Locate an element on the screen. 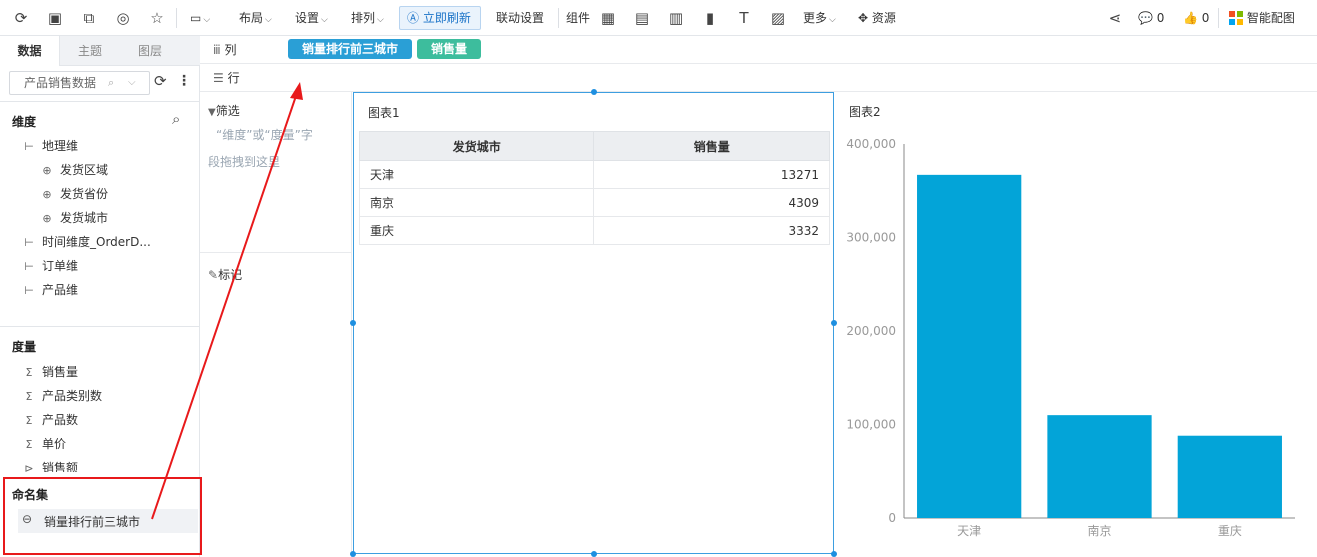 The height and width of the screenshot is (557, 1317). chart1-title: 图表1 is located at coordinates (384, 113).